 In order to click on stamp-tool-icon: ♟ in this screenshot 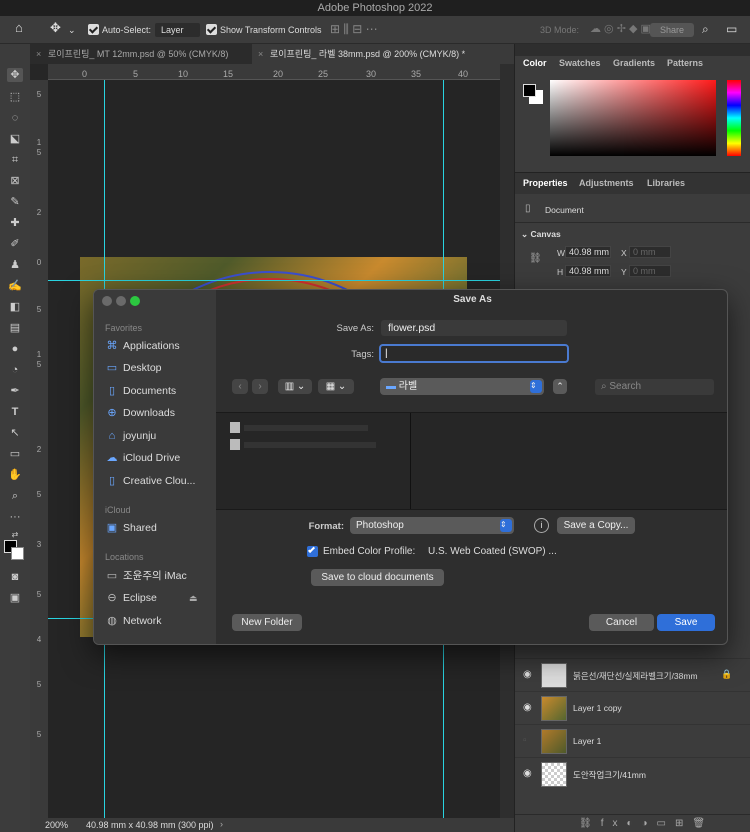, I will do `click(15, 265)`.